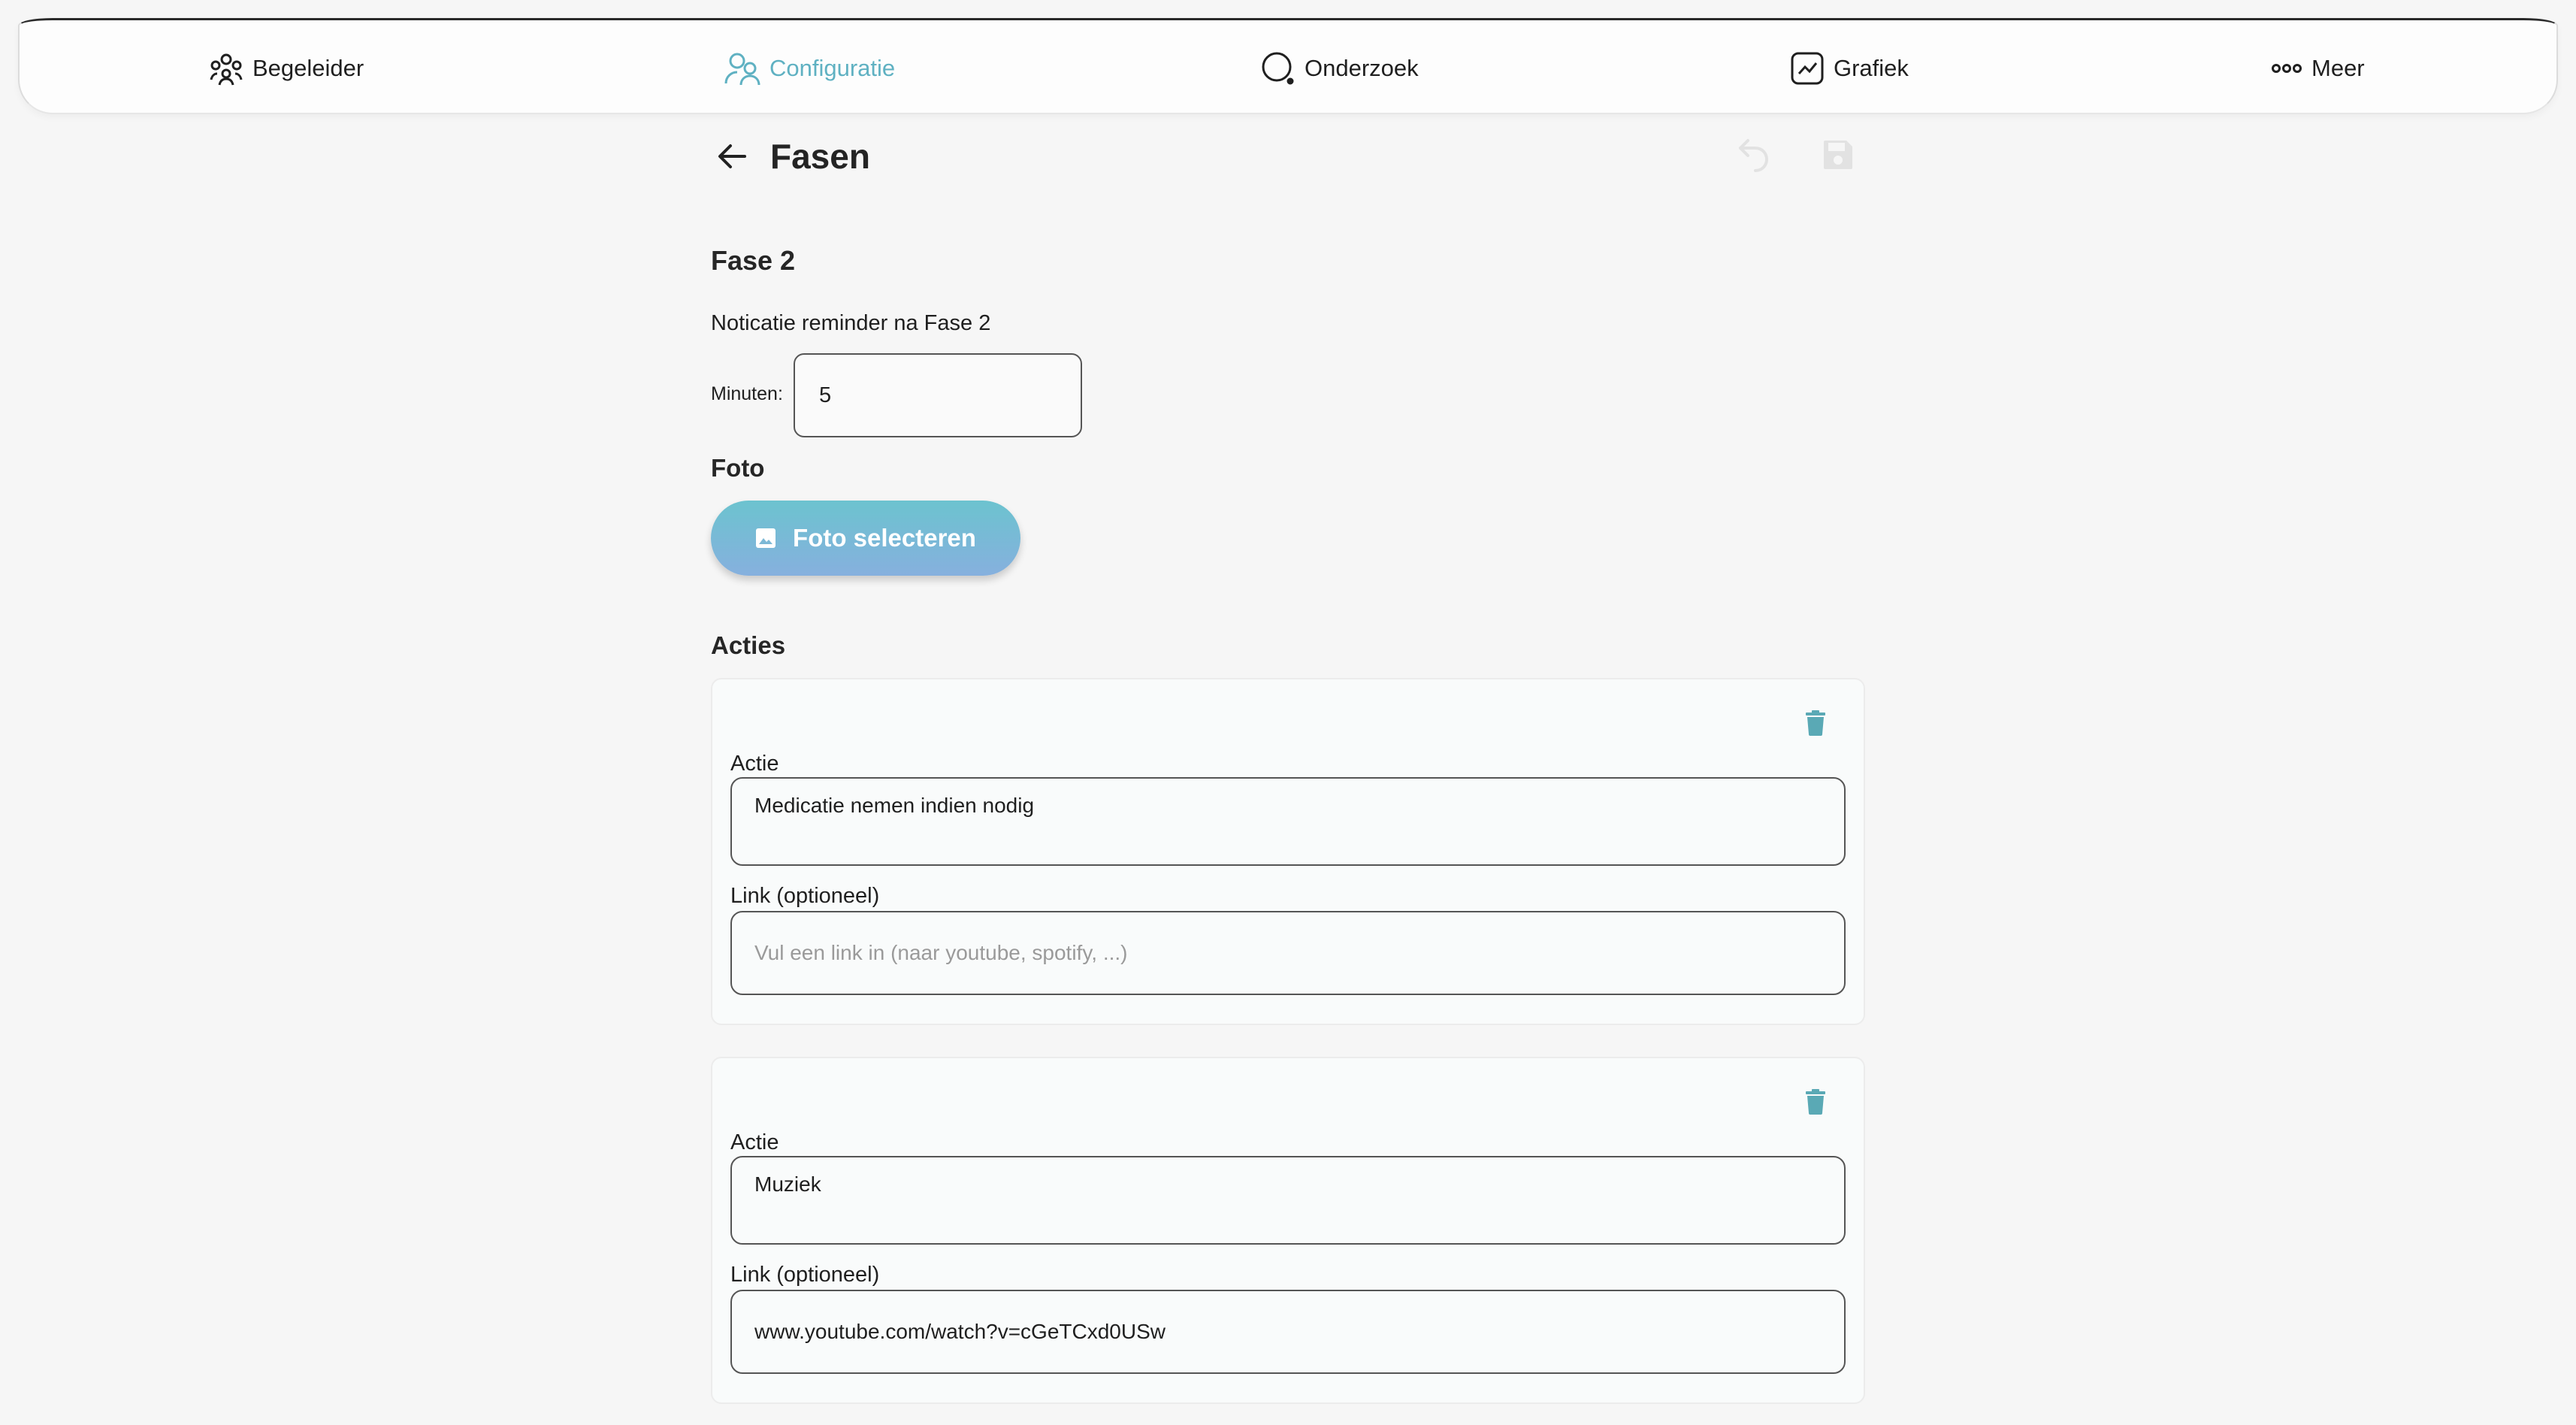 The height and width of the screenshot is (1425, 2576). I want to click on image-icon, so click(766, 538).